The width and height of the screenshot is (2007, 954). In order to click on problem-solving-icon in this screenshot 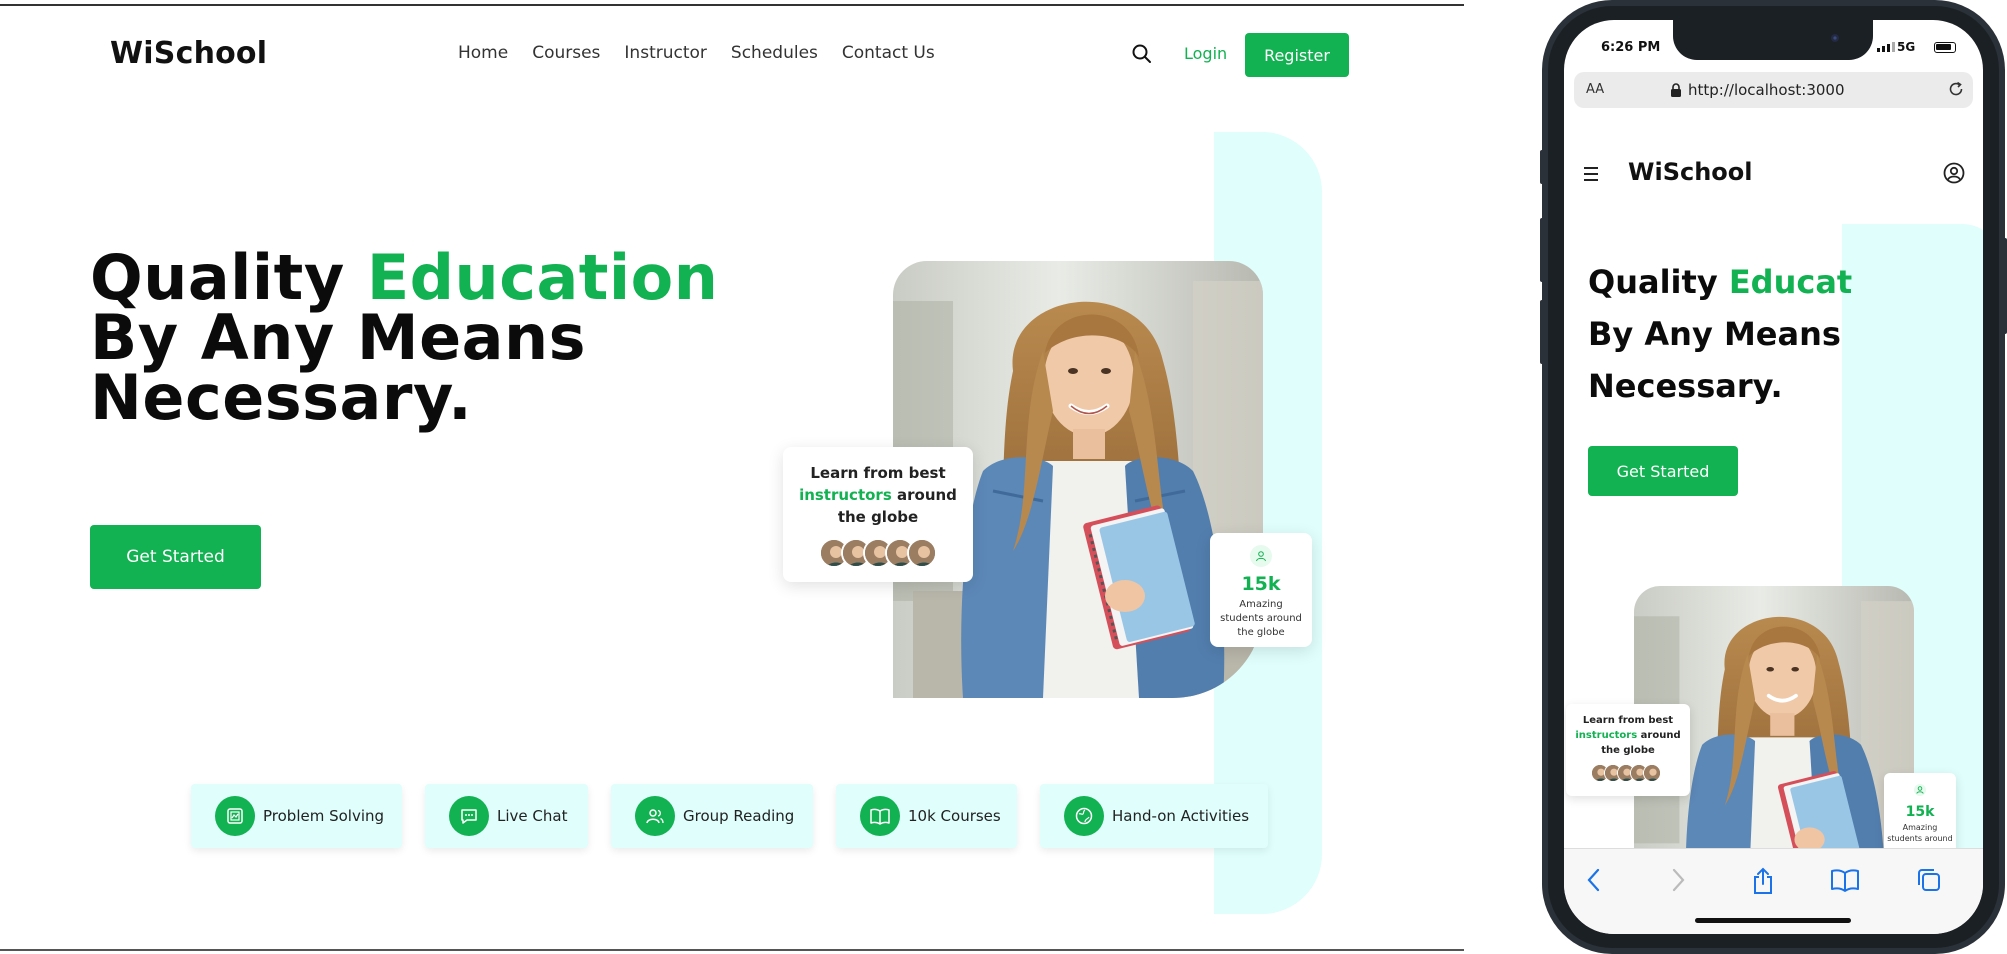, I will do `click(235, 816)`.